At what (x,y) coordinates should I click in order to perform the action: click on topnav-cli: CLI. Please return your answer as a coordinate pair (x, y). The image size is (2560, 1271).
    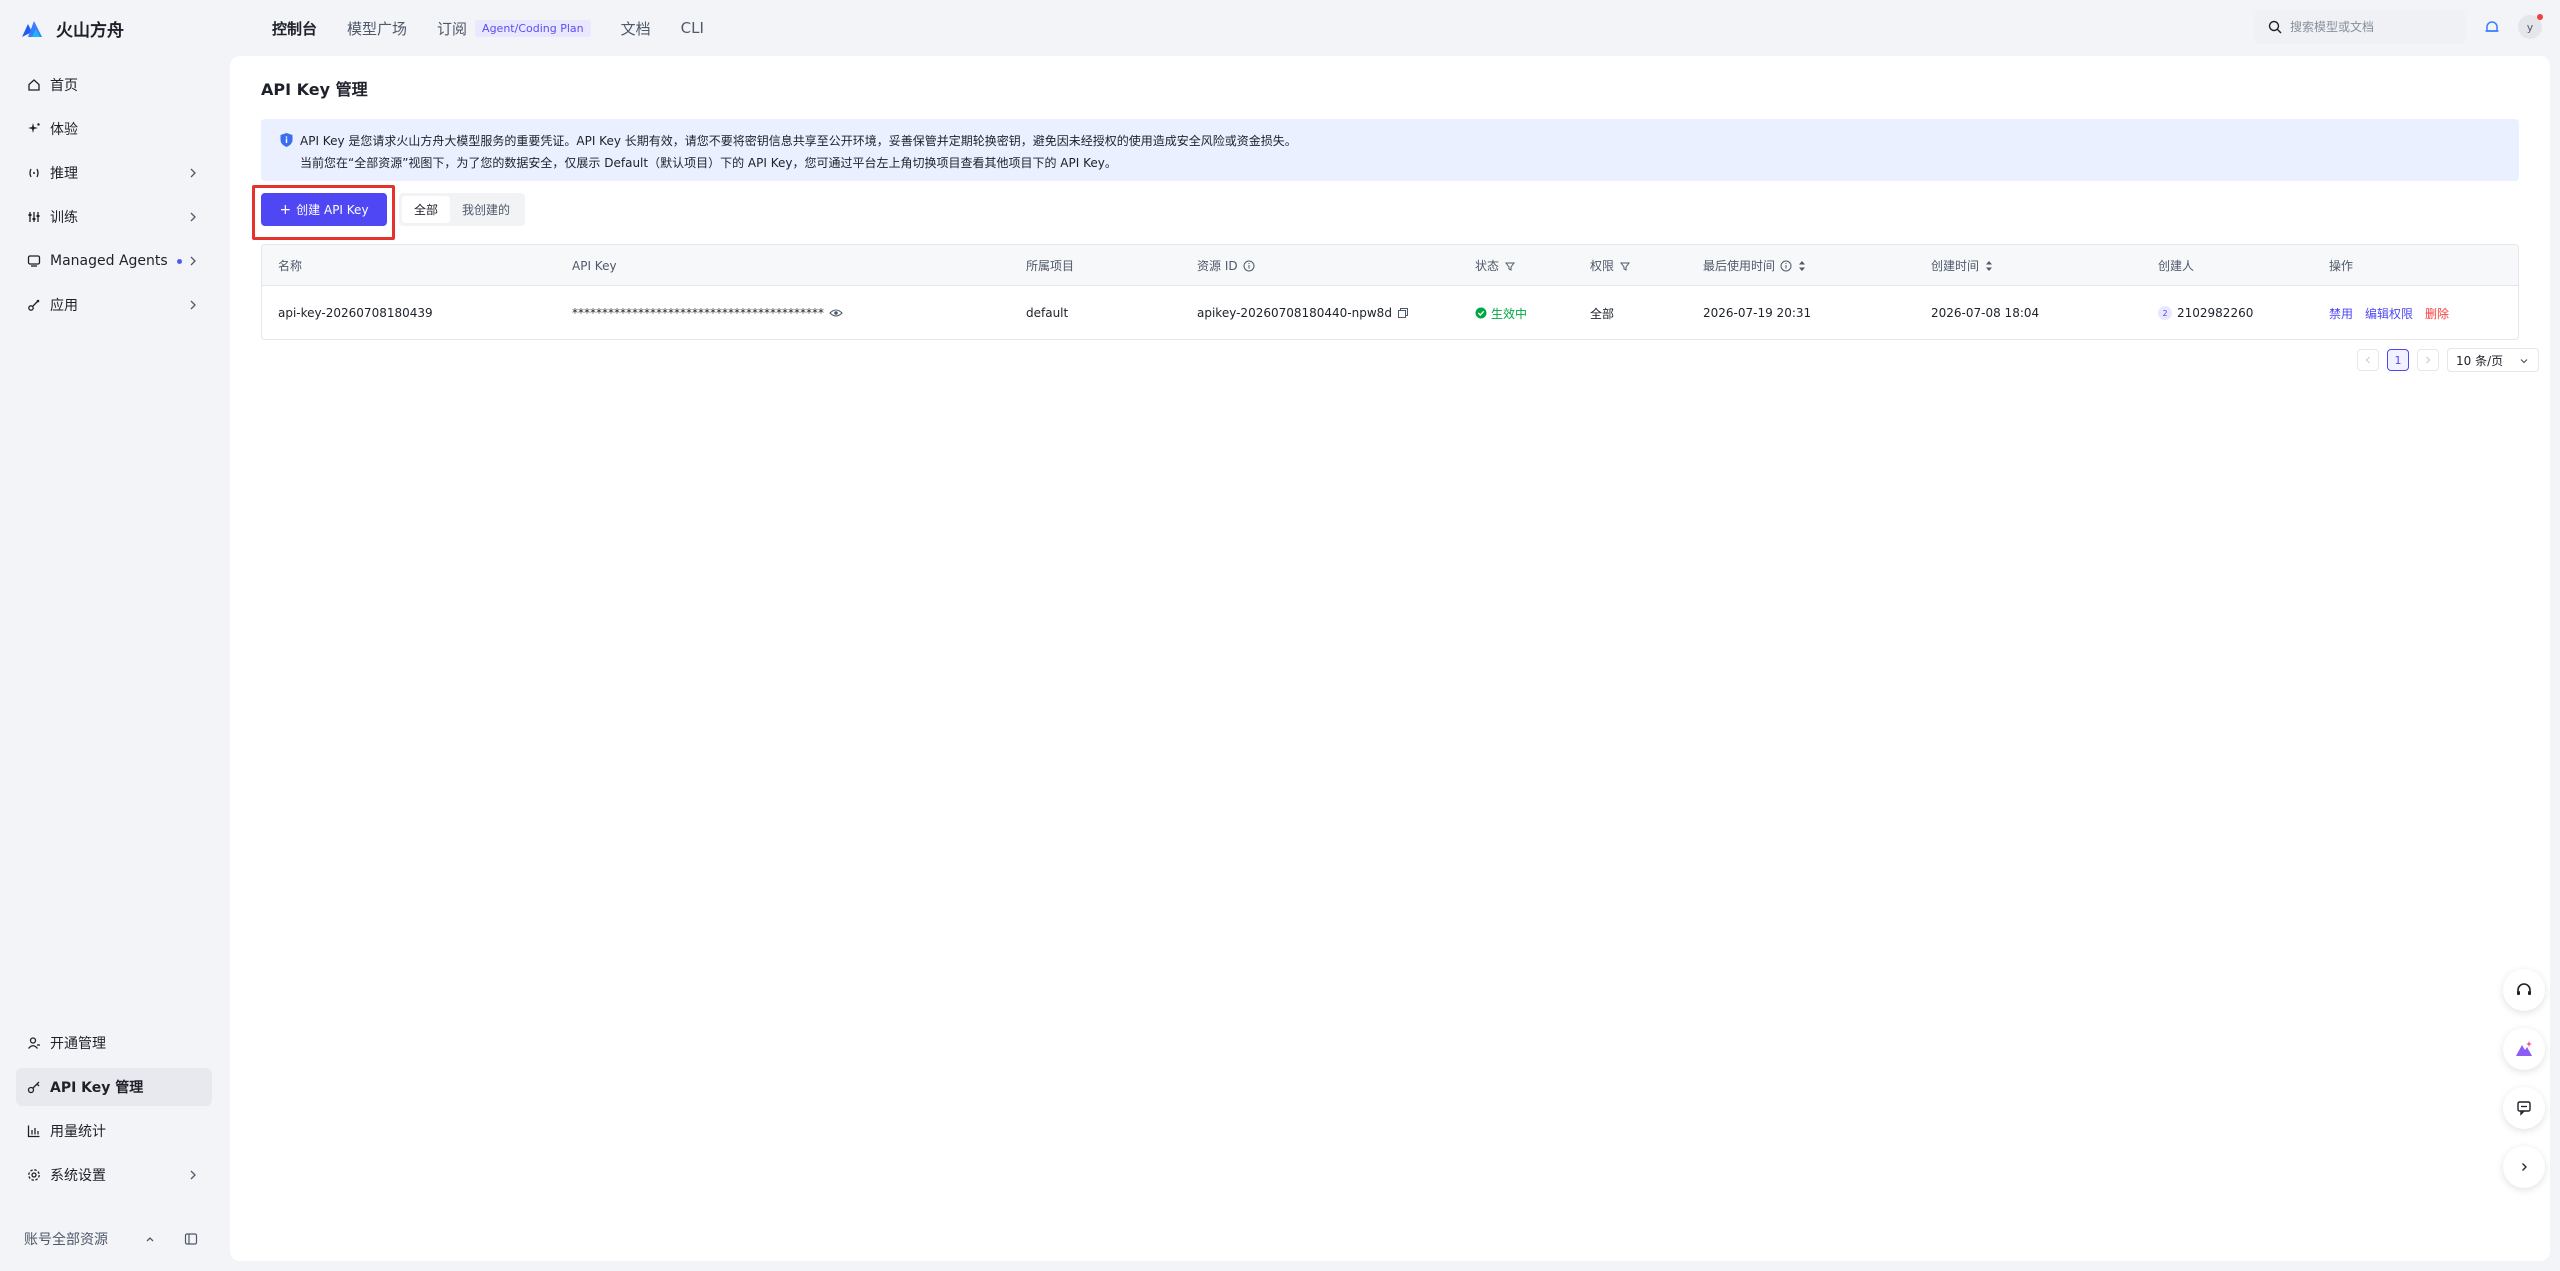
    Looking at the image, I should click on (692, 28).